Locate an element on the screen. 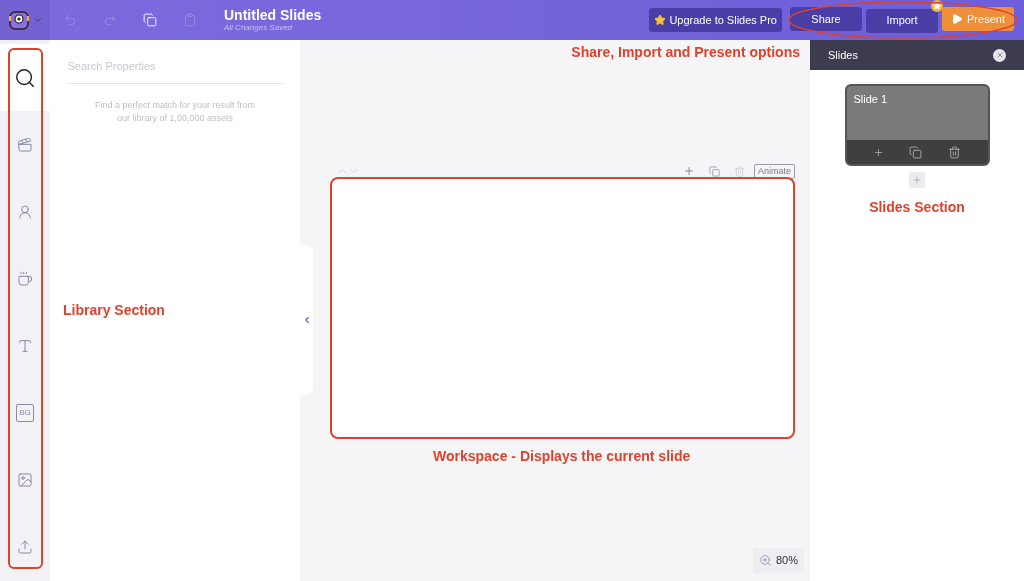  robot-logo-icon is located at coordinates (19, 20).